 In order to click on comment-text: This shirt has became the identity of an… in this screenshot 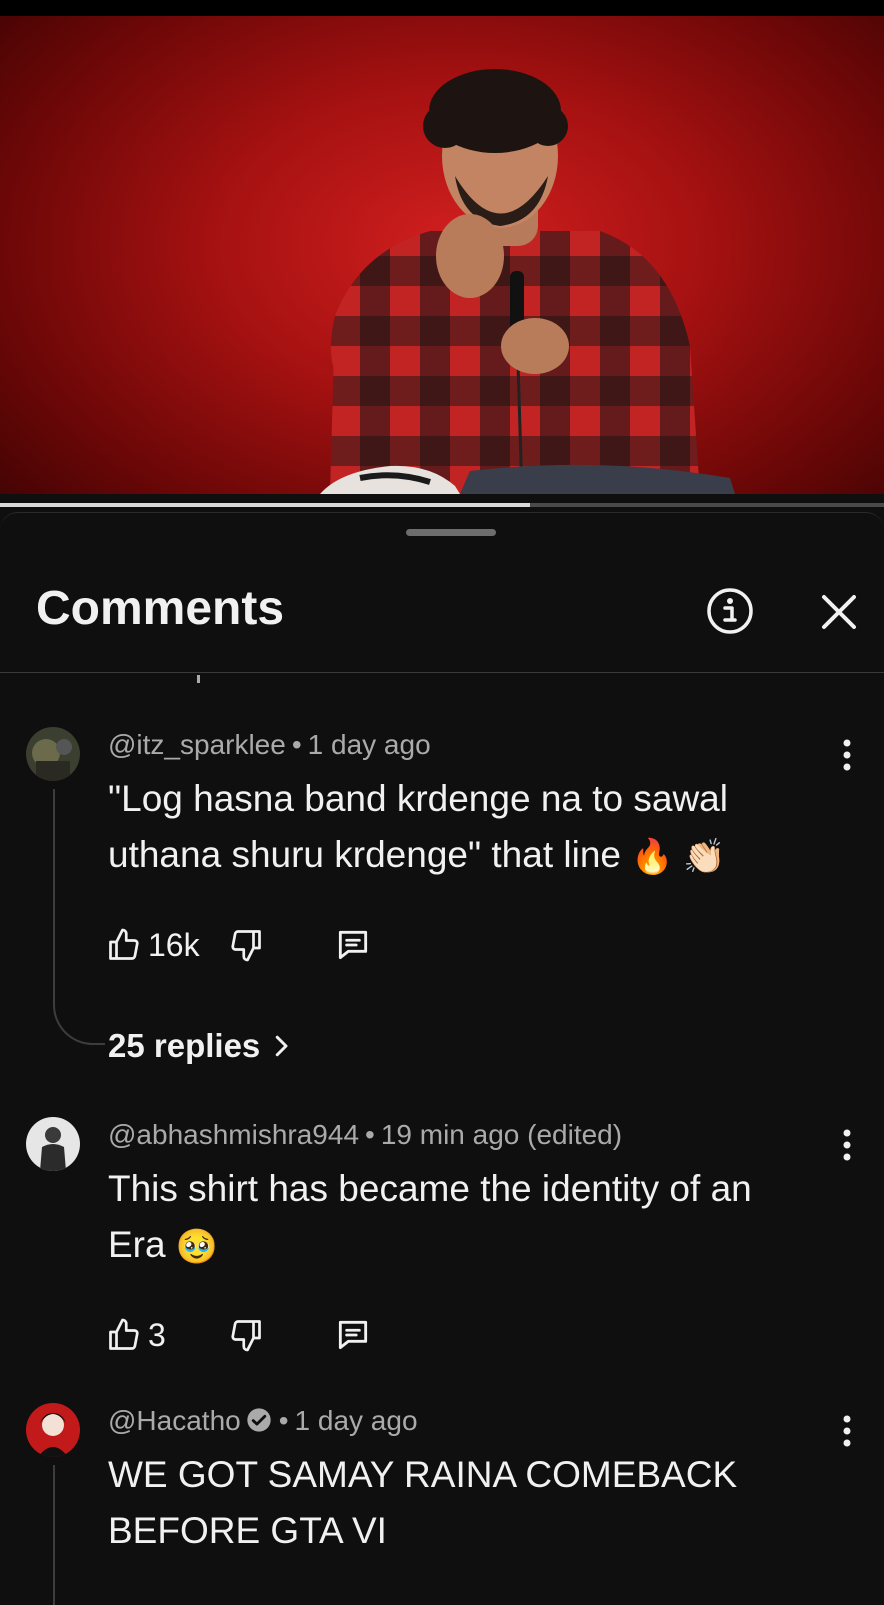, I will do `click(468, 1218)`.